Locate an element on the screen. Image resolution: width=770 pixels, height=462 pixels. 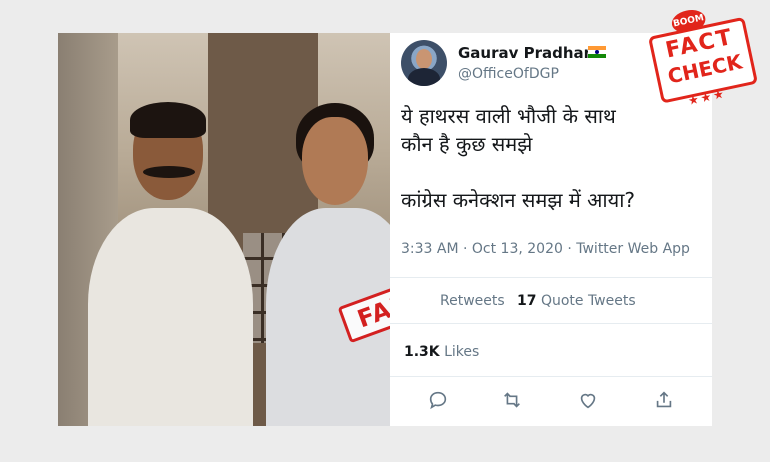
quote-count: 17 is located at coordinates (527, 301).